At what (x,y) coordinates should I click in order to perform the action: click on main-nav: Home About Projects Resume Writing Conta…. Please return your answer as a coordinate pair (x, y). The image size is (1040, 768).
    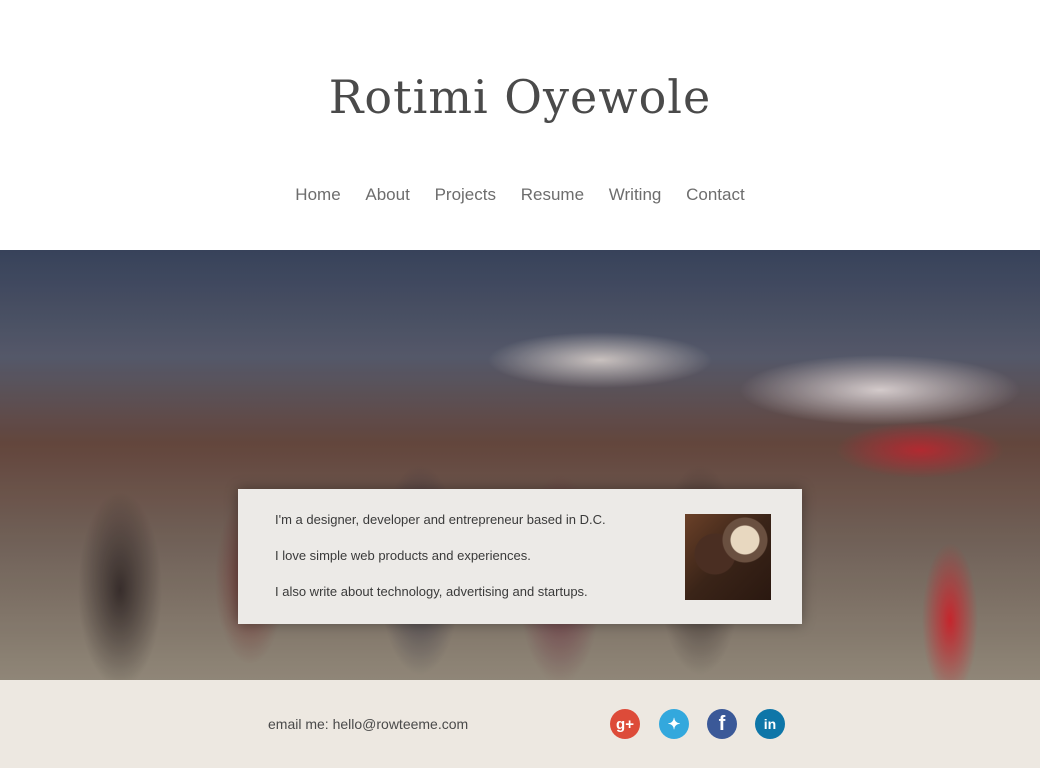
    Looking at the image, I should click on (520, 195).